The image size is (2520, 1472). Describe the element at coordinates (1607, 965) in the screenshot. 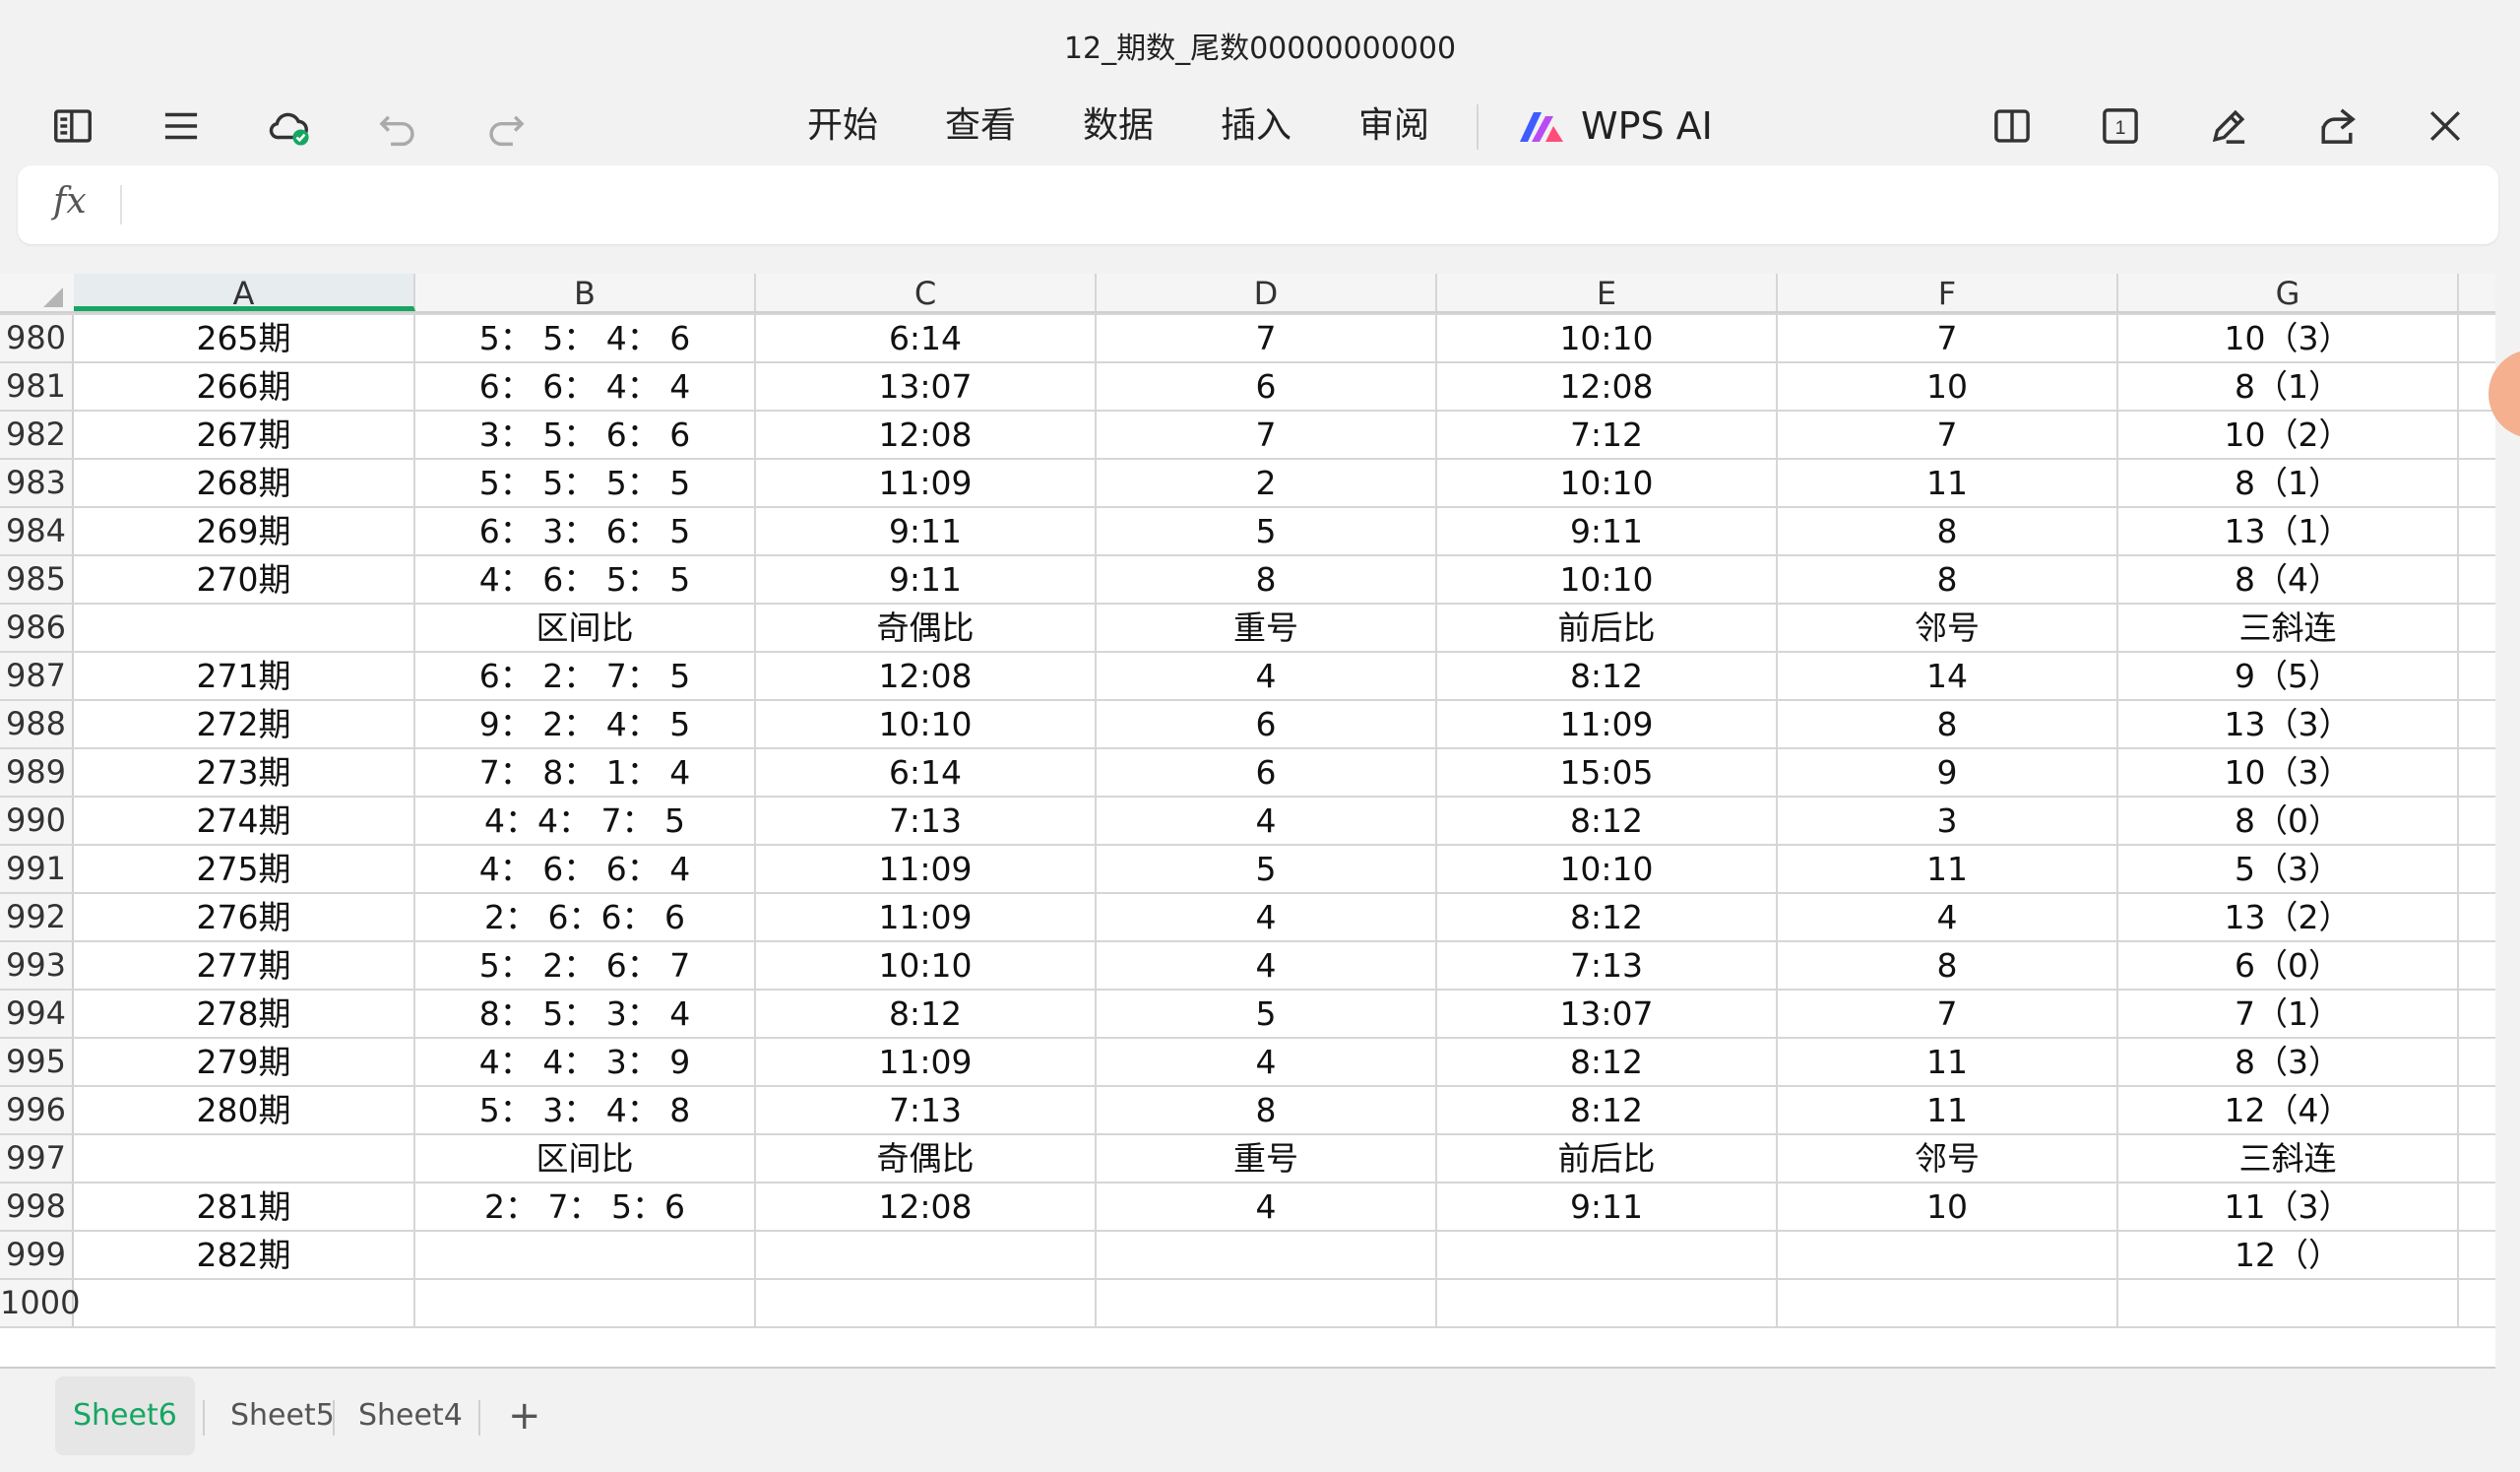

I see `cell-e: 7:13` at that location.